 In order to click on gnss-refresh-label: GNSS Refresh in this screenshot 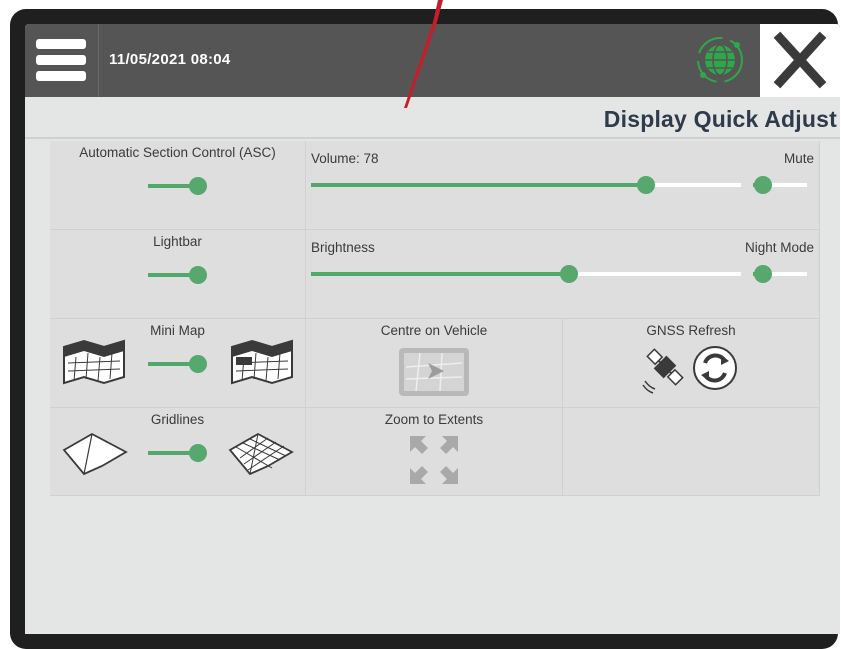, I will do `click(691, 330)`.